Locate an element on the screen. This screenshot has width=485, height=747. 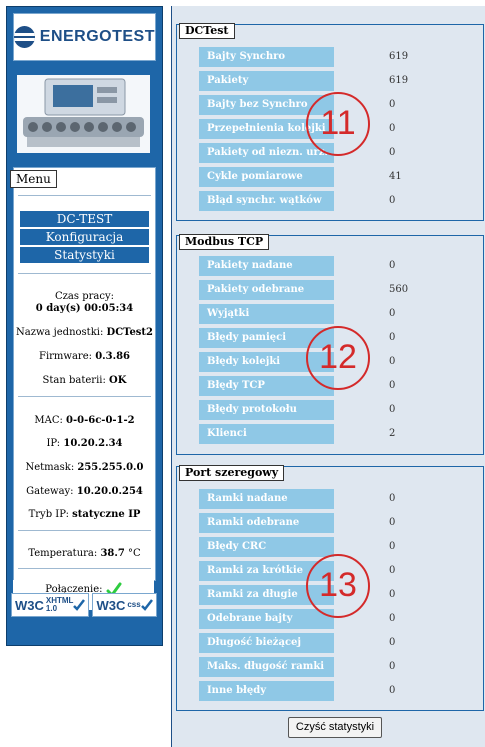
row-label: Odebrane bajty is located at coordinates (266, 619).